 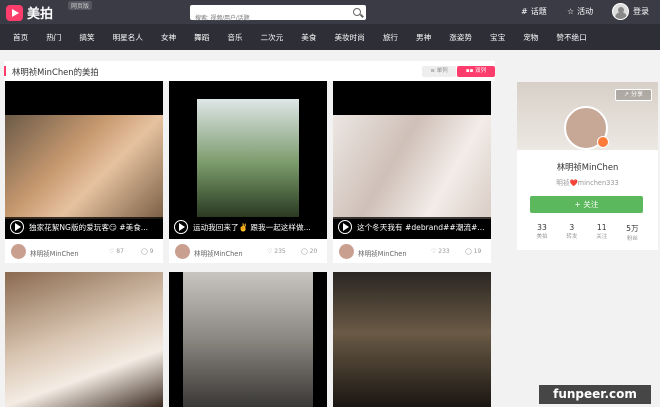 What do you see at coordinates (128, 37) in the screenshot?
I see `nav-item: 明星名人` at bounding box center [128, 37].